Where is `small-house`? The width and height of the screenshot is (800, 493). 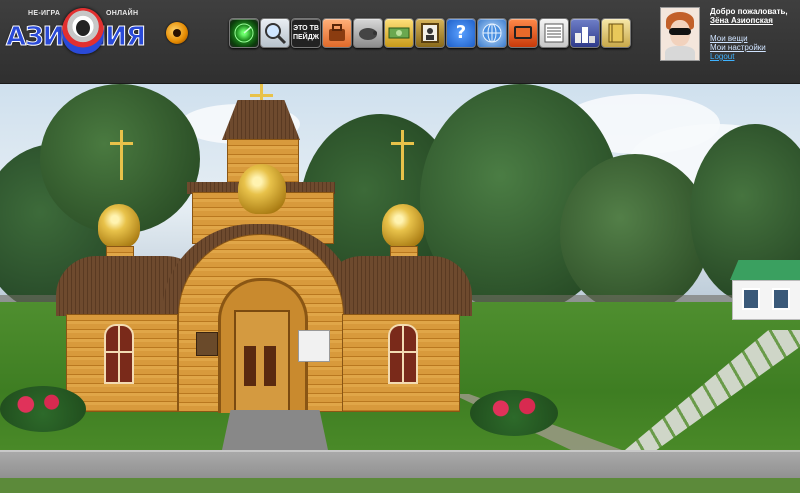 small-house is located at coordinates (765, 295).